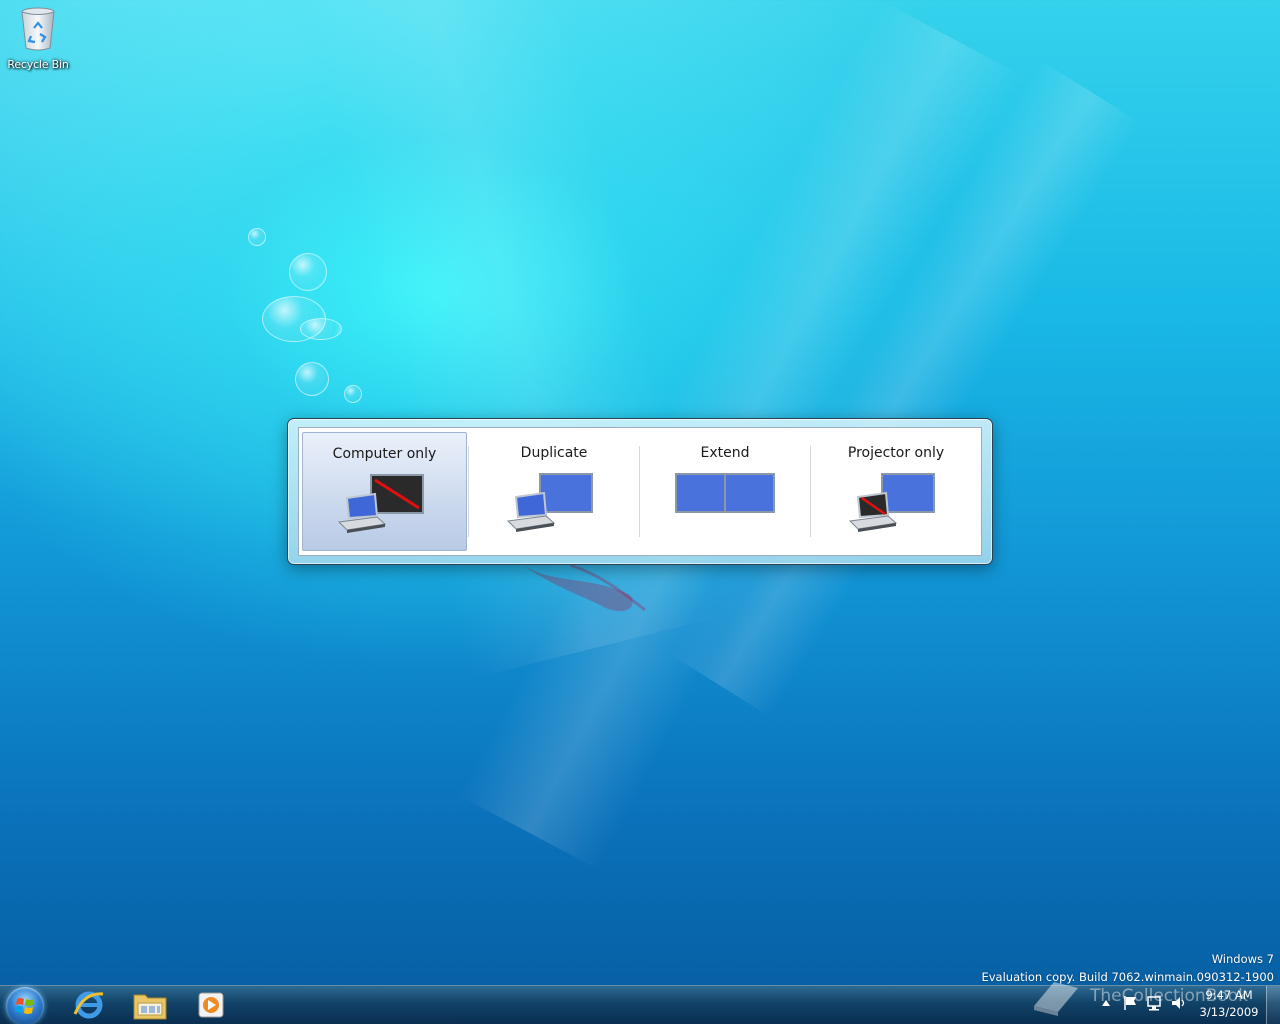  Describe the element at coordinates (384, 454) in the screenshot. I see `option-label: Computer only` at that location.